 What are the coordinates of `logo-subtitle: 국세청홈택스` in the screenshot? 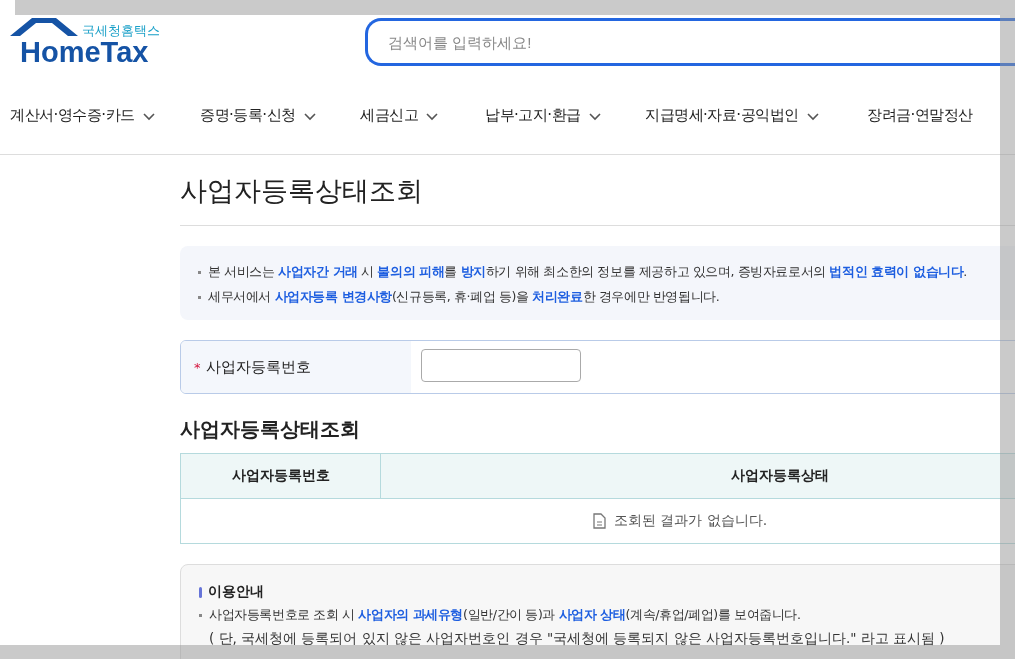 It's located at (121, 31).